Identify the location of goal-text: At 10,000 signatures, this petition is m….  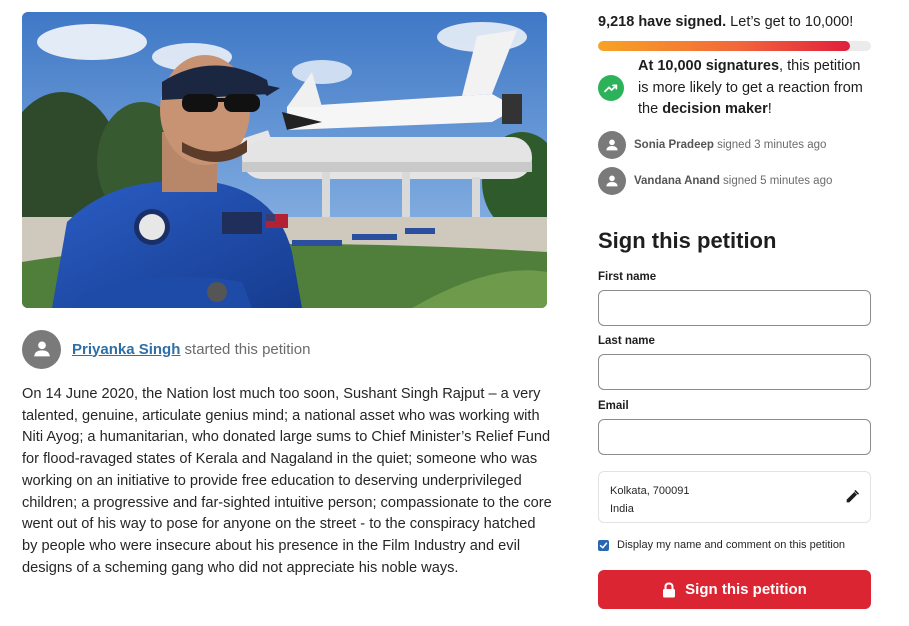
(754, 88).